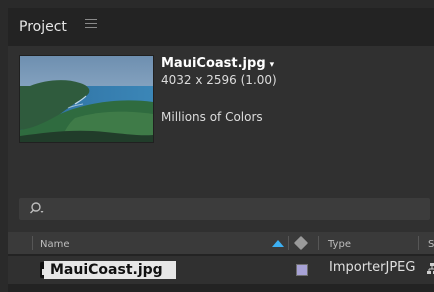  Describe the element at coordinates (372, 267) in the screenshot. I see `file-type: ImporterJPEG` at that location.